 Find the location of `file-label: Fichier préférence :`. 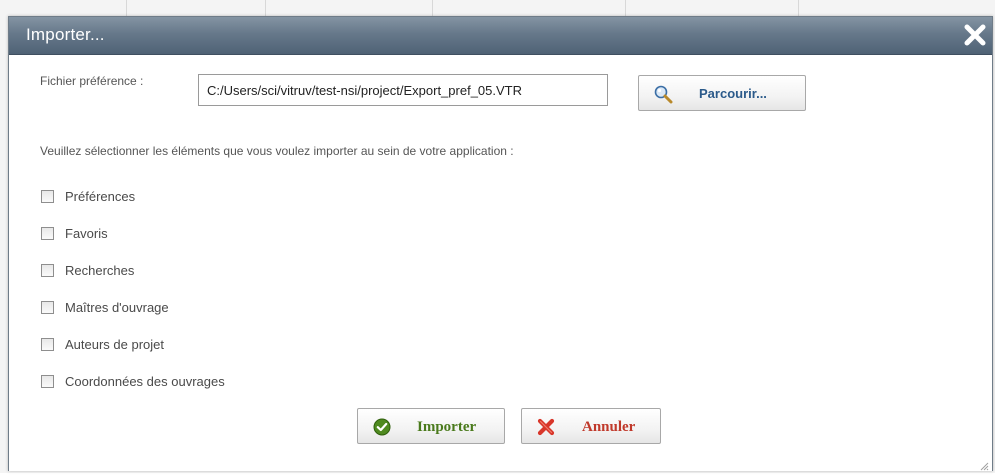

file-label: Fichier préférence : is located at coordinates (92, 81).